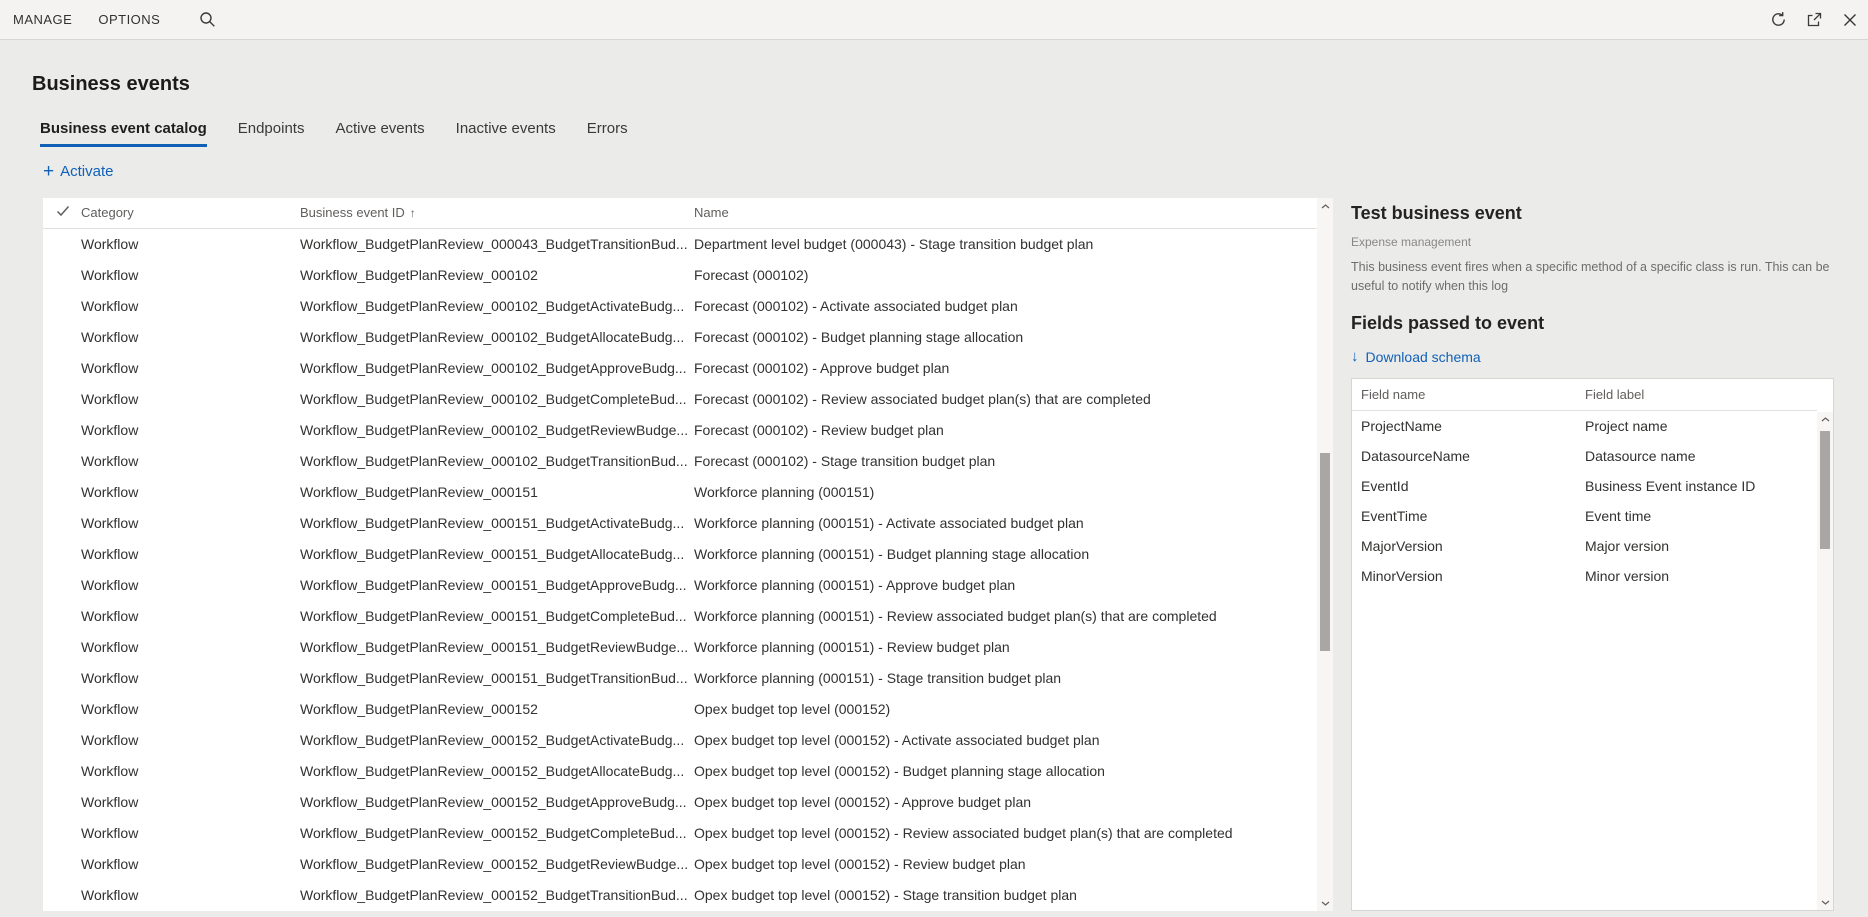  What do you see at coordinates (506, 133) in the screenshot?
I see `tab: Inactive events` at bounding box center [506, 133].